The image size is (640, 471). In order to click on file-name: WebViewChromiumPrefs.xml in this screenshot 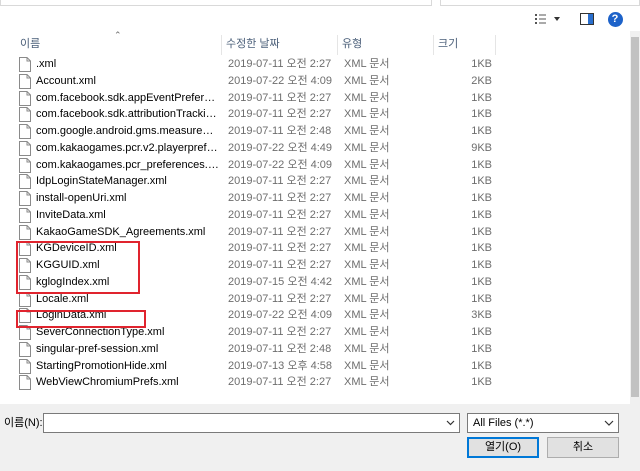, I will do `click(107, 382)`.